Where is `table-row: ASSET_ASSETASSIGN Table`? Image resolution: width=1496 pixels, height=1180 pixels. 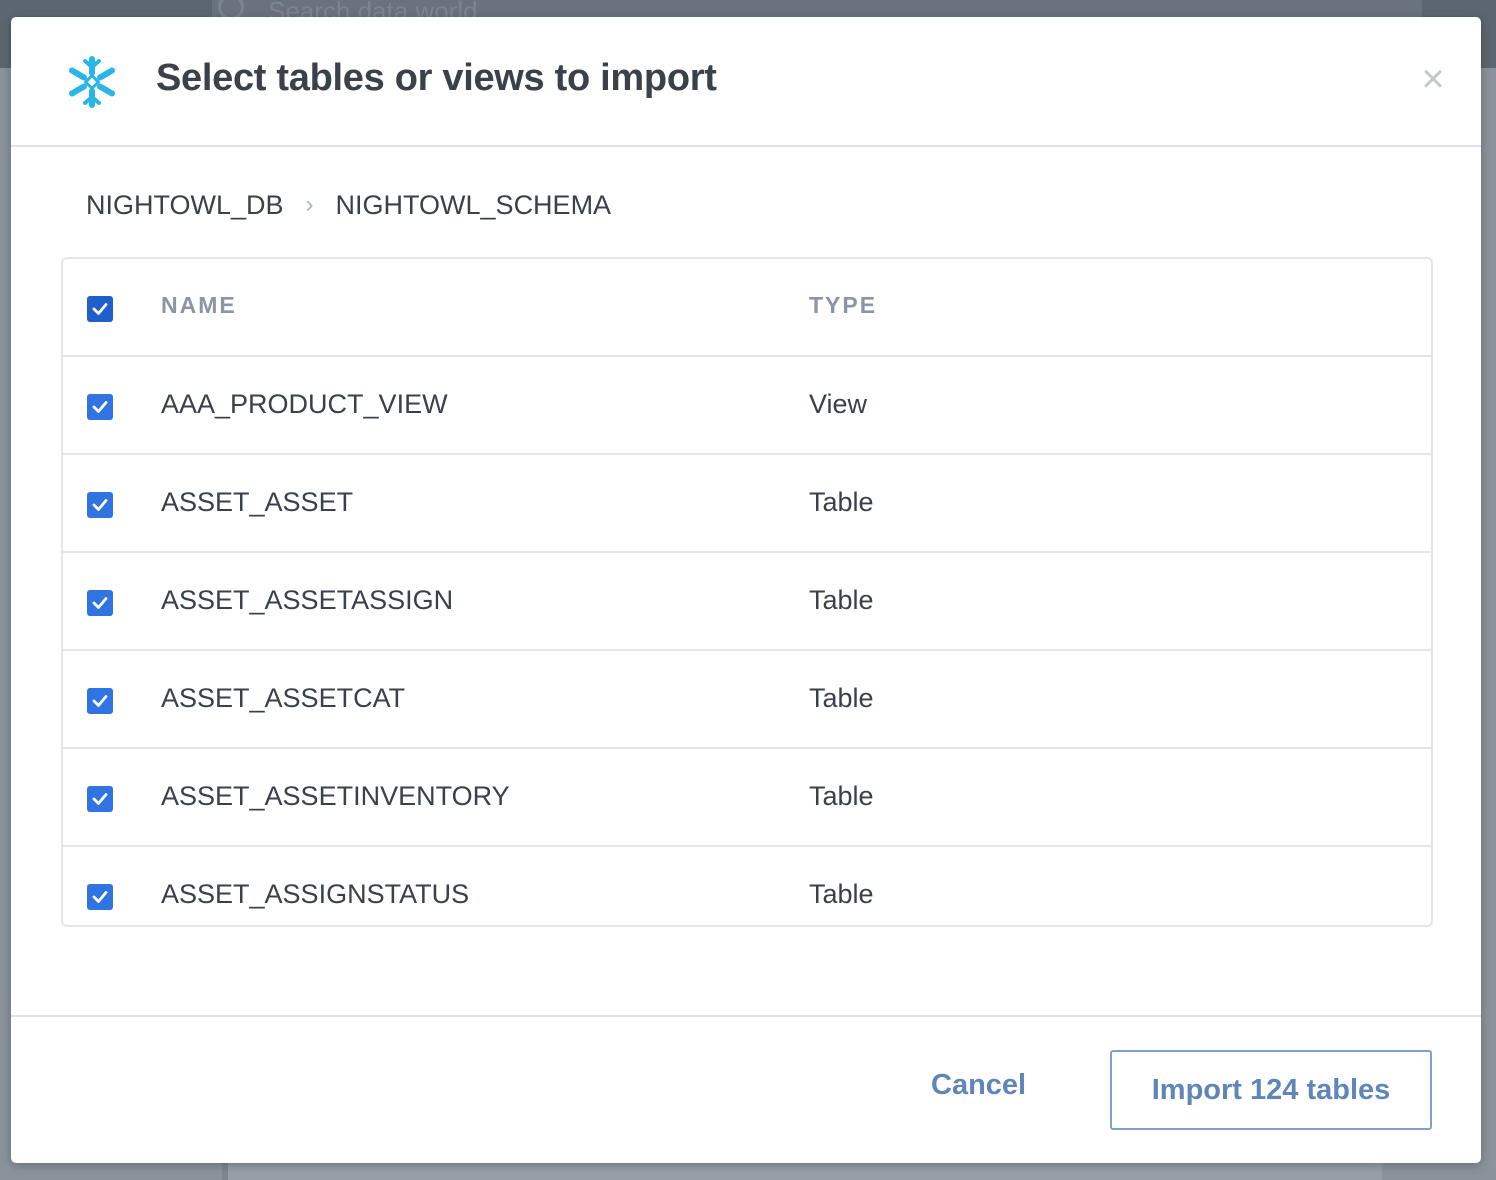 table-row: ASSET_ASSETASSIGN Table is located at coordinates (747, 602).